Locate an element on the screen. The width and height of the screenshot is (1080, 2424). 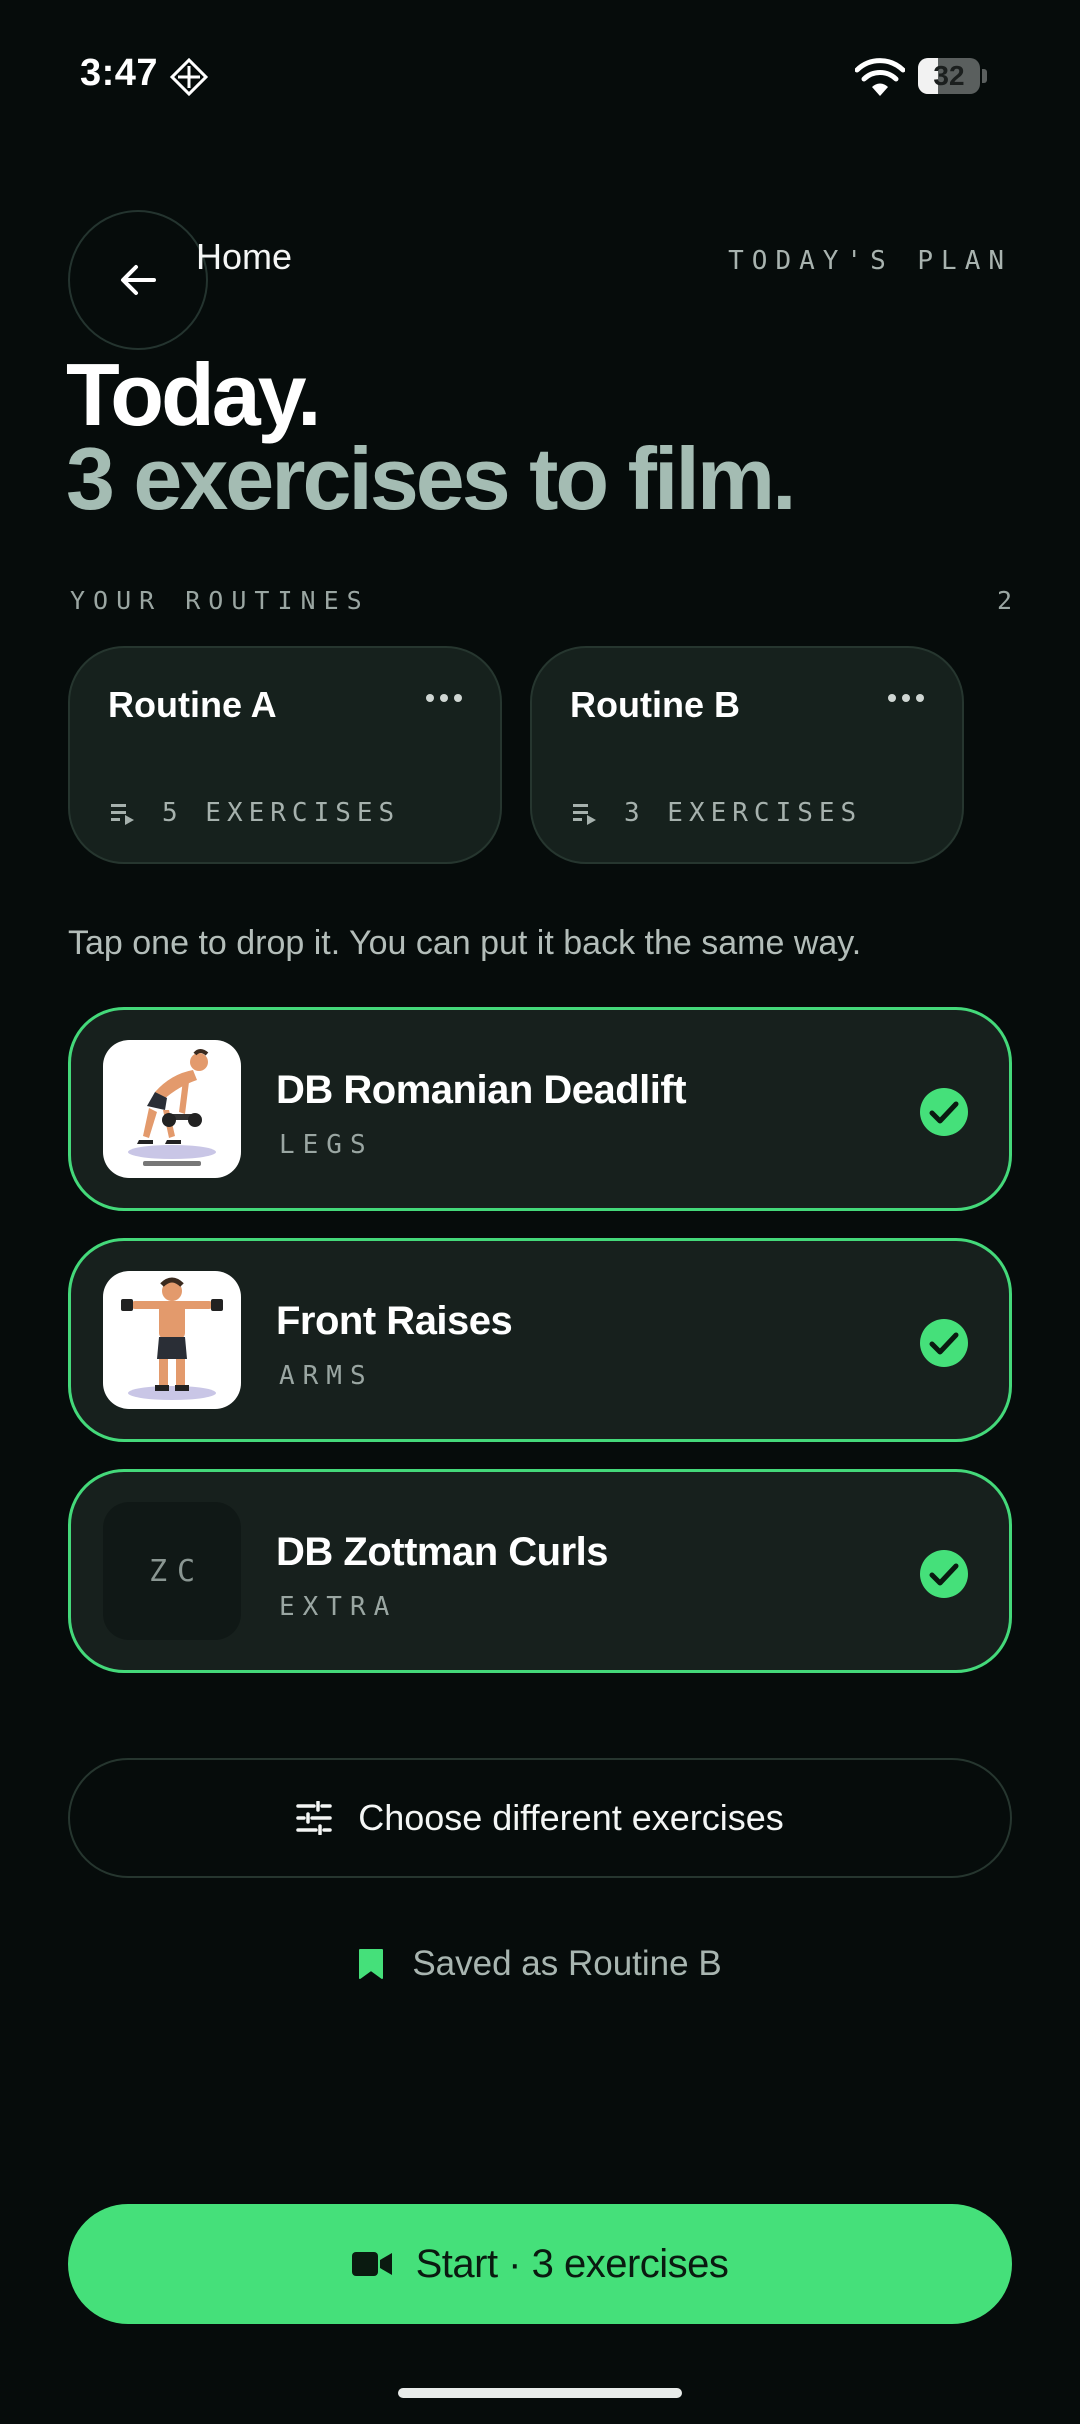
routine-name: Routine B is located at coordinates (655, 704).